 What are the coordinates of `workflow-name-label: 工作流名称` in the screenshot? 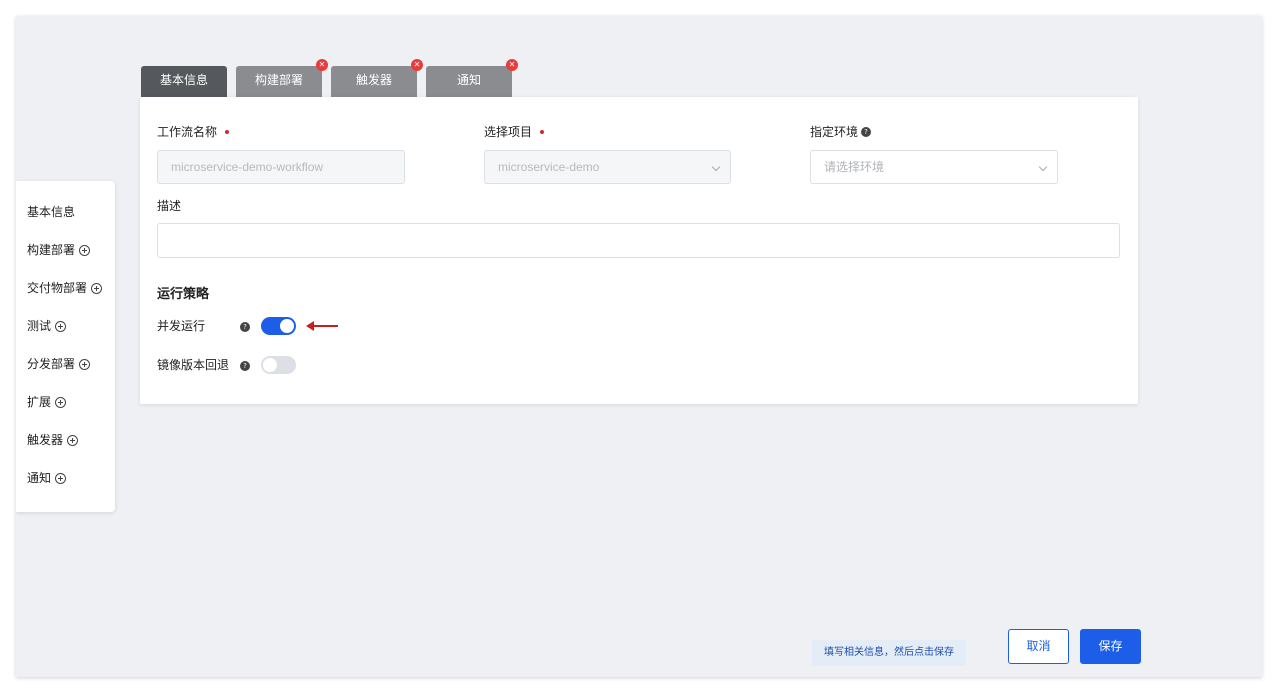 It's located at (193, 131).